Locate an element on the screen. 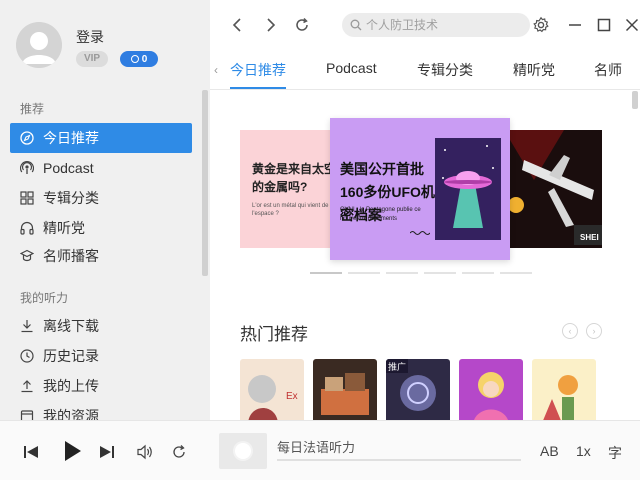 This screenshot has height=480, width=640. avatar is located at coordinates (39, 45).